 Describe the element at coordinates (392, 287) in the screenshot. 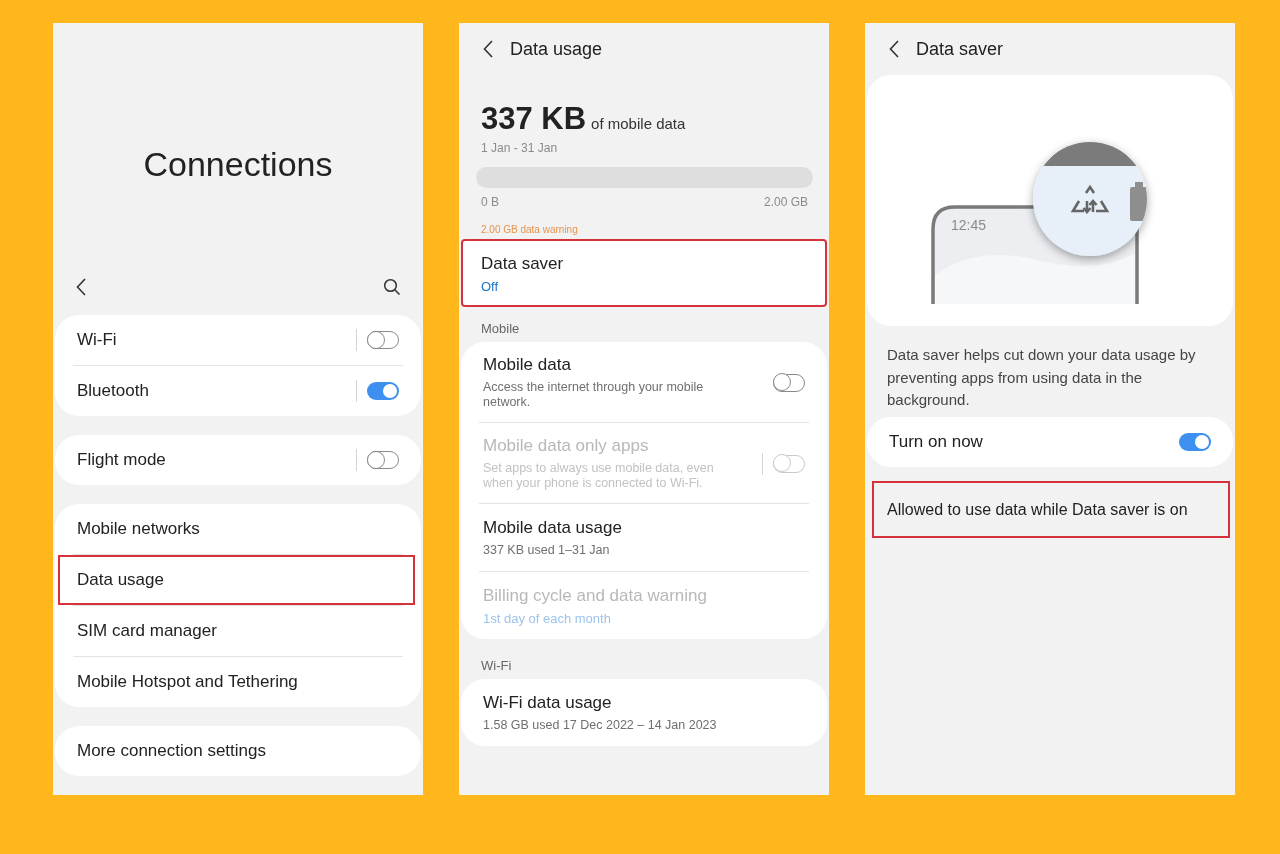

I see `search-icon` at that location.